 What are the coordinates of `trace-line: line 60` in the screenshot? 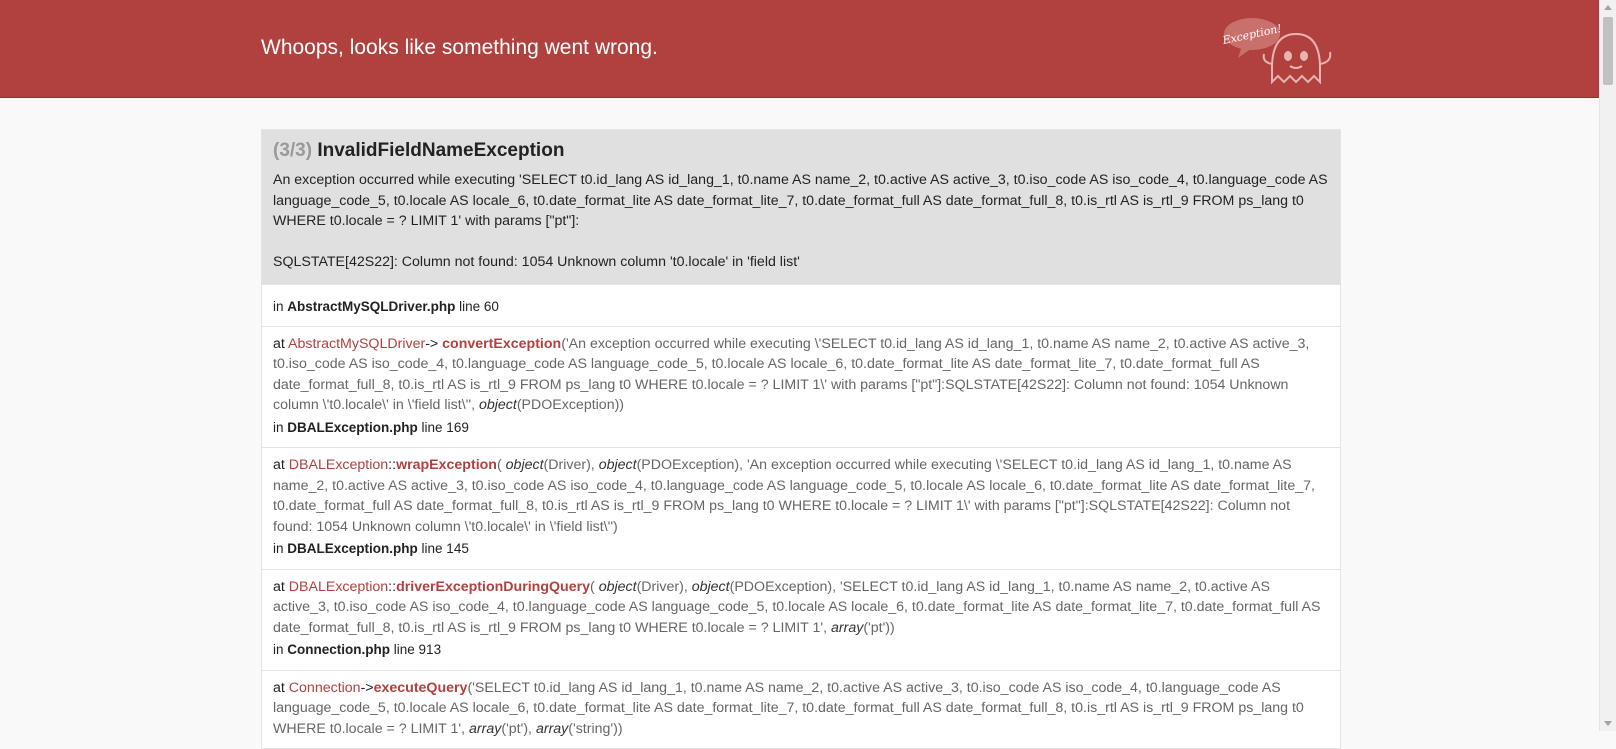 It's located at (479, 306).